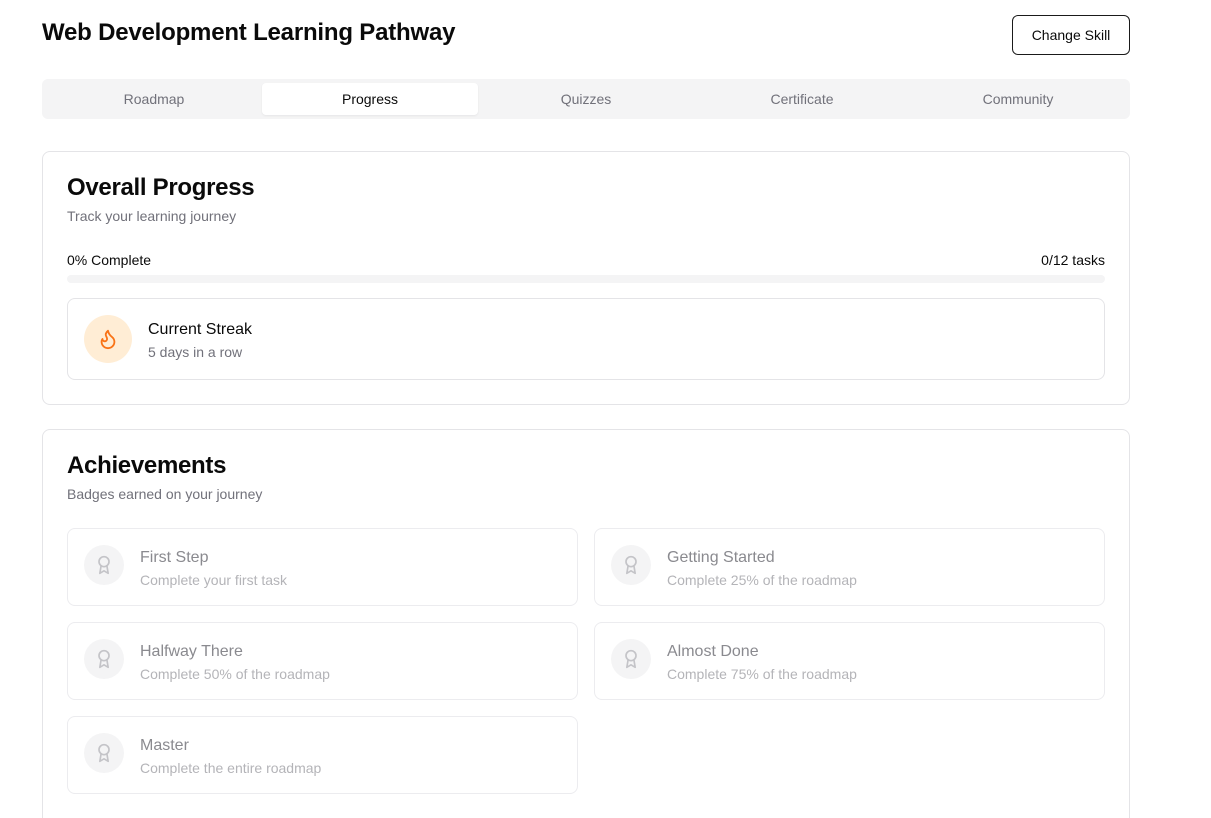 Image resolution: width=1211 pixels, height=818 pixels. Describe the element at coordinates (191, 651) in the screenshot. I see `badge-title: Halfway There` at that location.